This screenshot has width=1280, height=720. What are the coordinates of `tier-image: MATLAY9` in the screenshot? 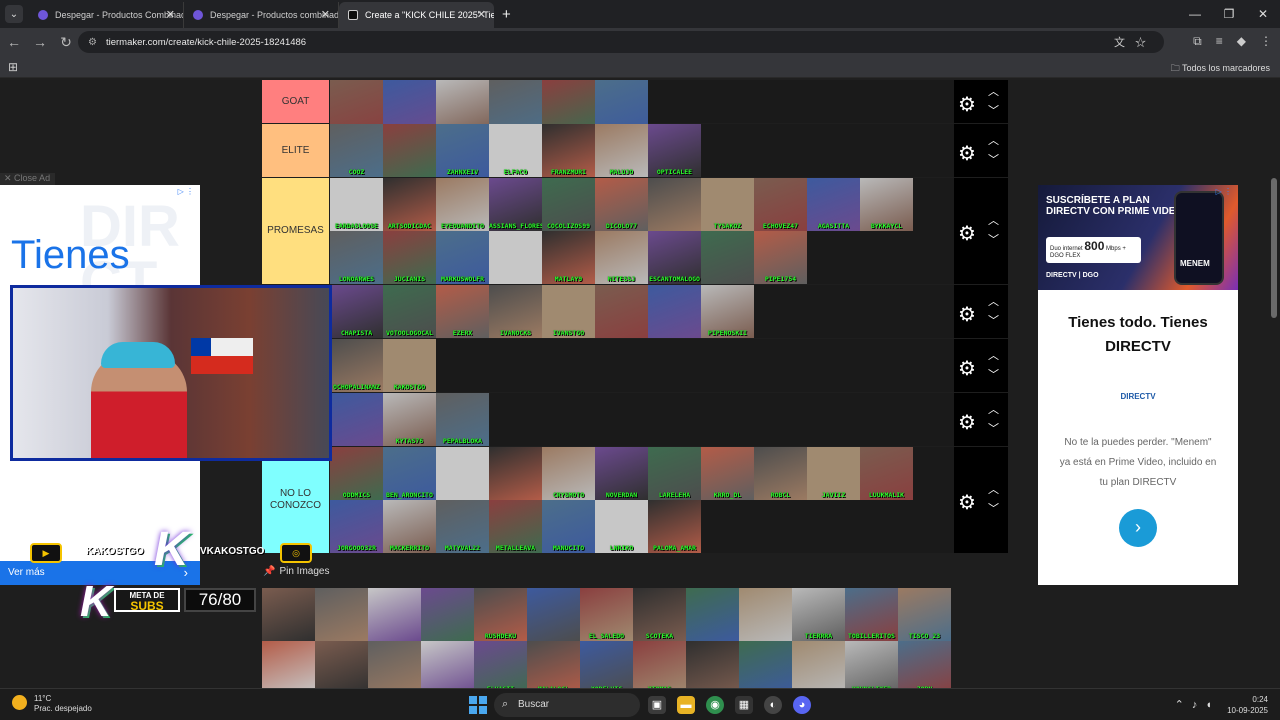 It's located at (568, 257).